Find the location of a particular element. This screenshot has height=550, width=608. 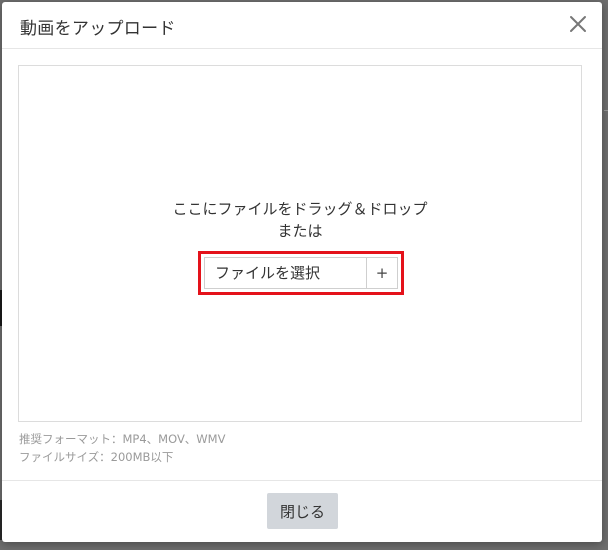

file-select-control: ファイルを選択 + is located at coordinates (301, 273).